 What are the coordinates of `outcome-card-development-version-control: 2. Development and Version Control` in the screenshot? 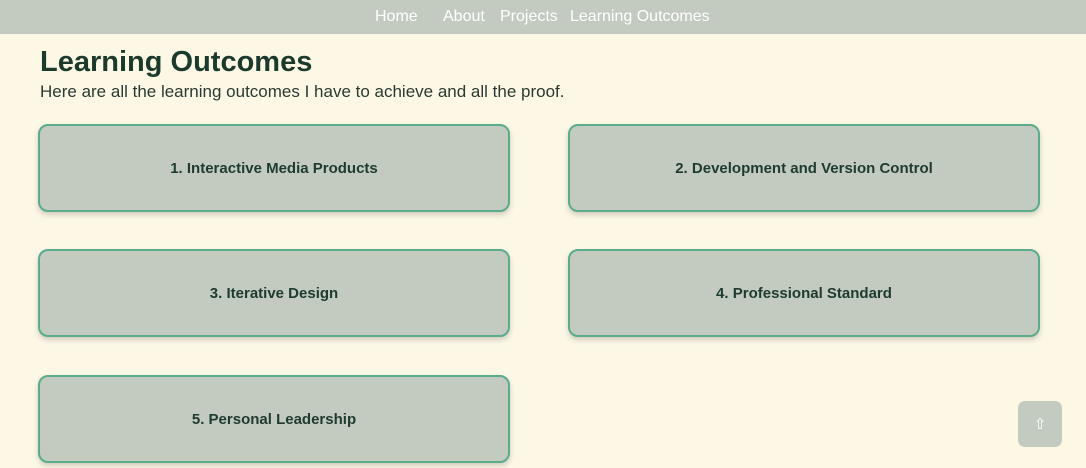 It's located at (804, 168).